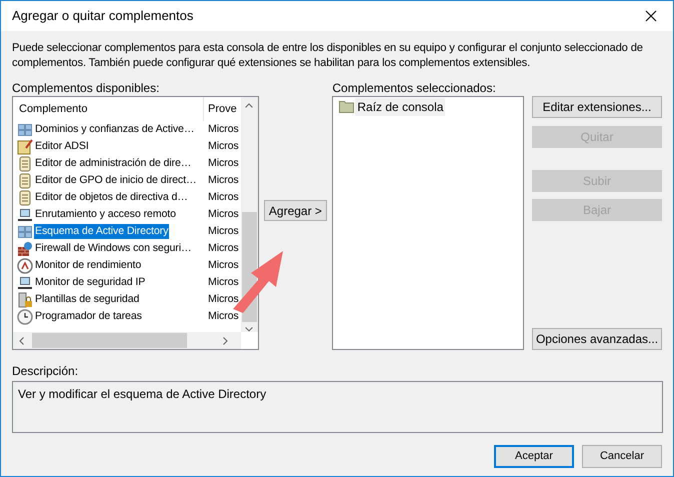 The height and width of the screenshot is (477, 674). Describe the element at coordinates (88, 316) in the screenshot. I see `snap-in-name: Programador de tareas` at that location.